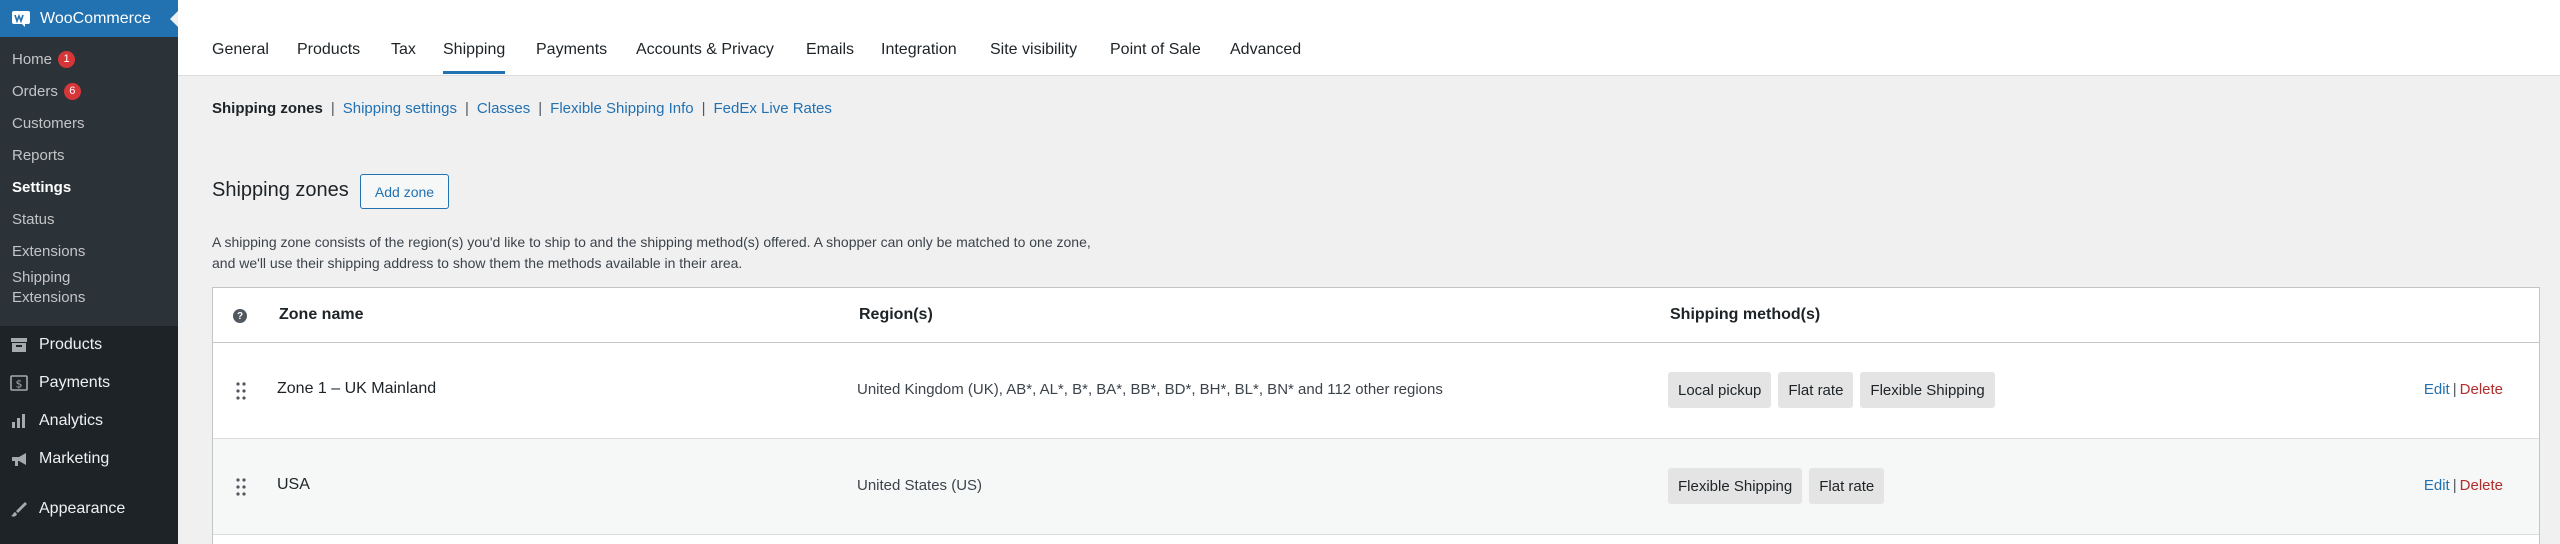 The width and height of the screenshot is (2560, 544). I want to click on zone-methods: Local pickup Flat rate Flexible Shipping, so click(1831, 390).